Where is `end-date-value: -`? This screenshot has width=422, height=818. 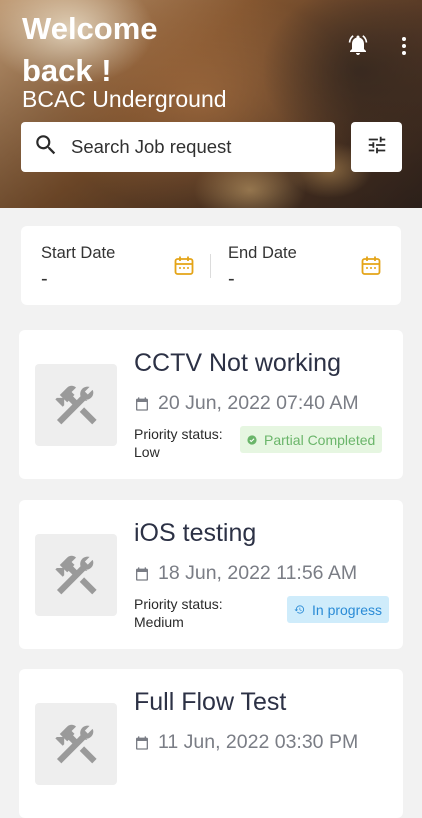 end-date-value: - is located at coordinates (231, 279).